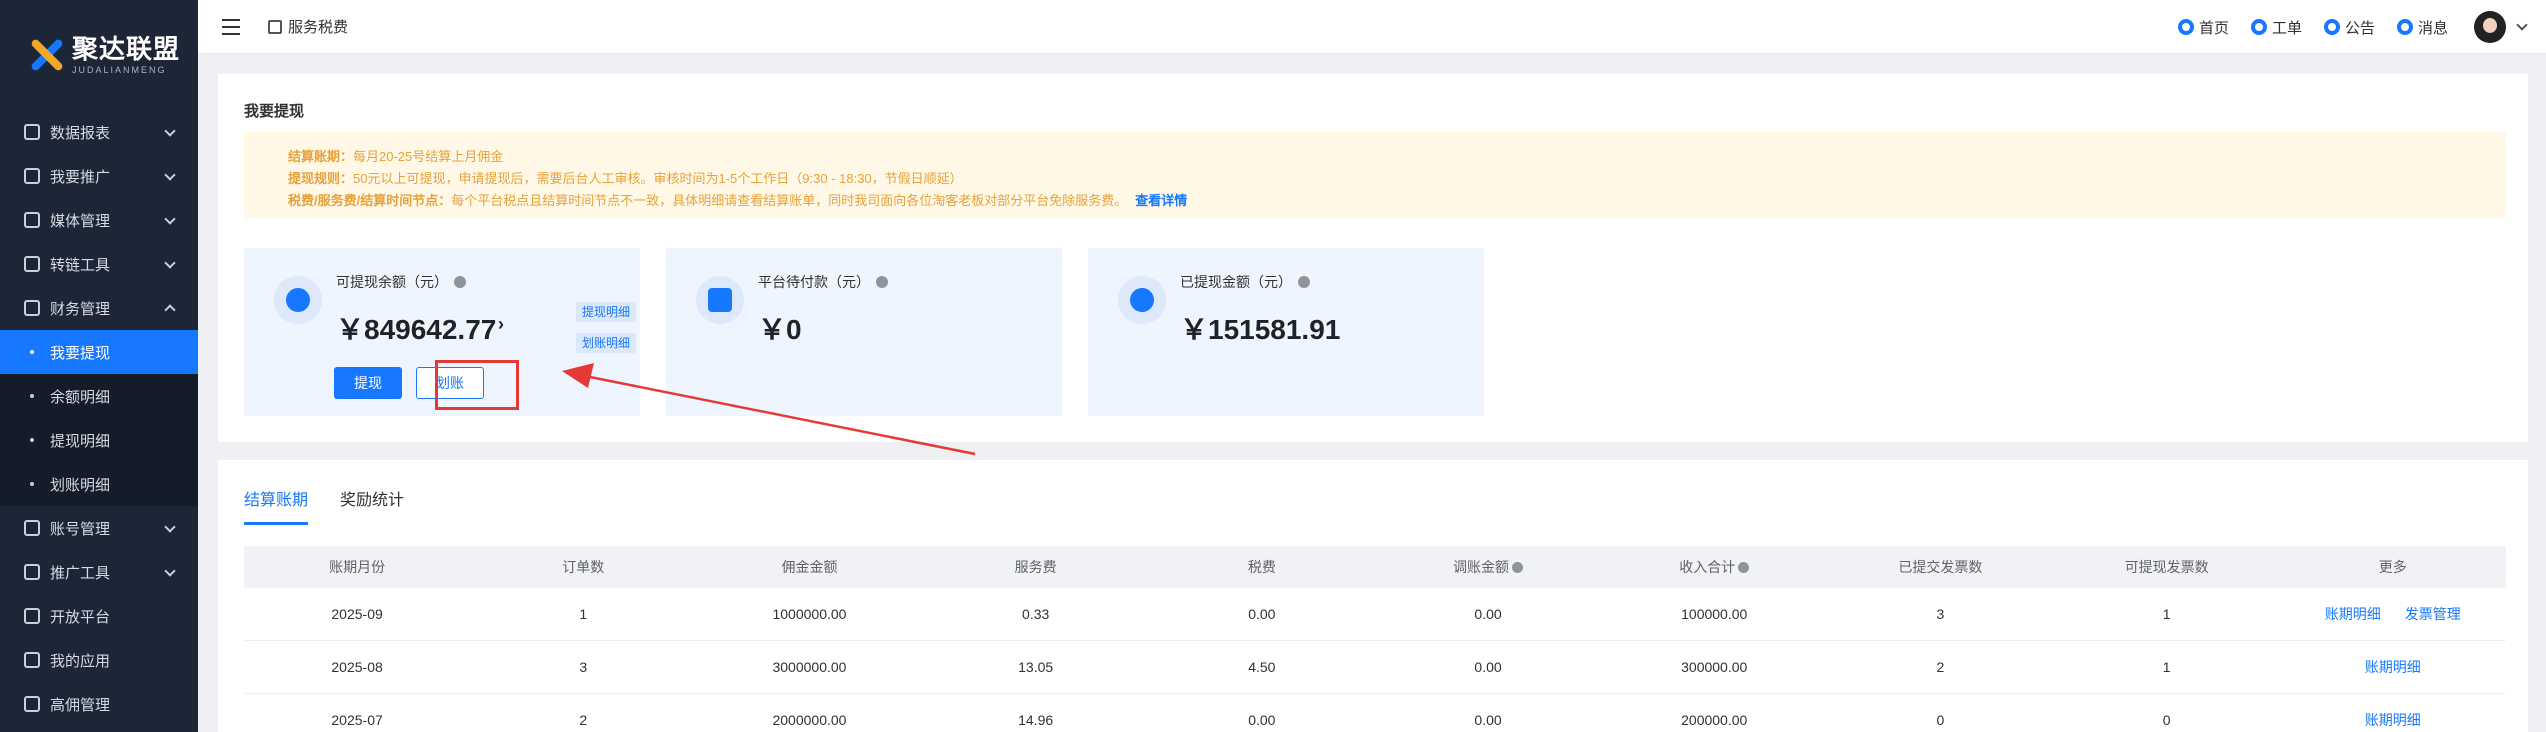 The height and width of the screenshot is (732, 2546). What do you see at coordinates (32, 396) in the screenshot?
I see `bullet-icon` at bounding box center [32, 396].